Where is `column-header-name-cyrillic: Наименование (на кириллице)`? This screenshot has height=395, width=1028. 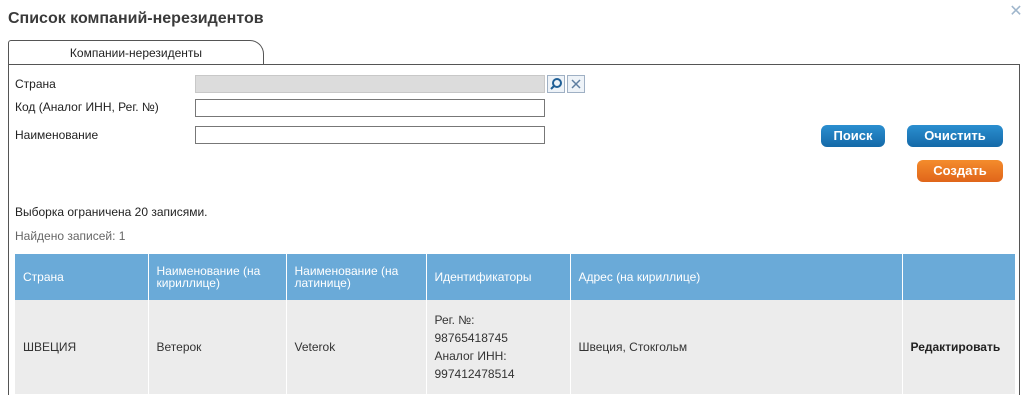 column-header-name-cyrillic: Наименование (на кириллице) is located at coordinates (217, 277).